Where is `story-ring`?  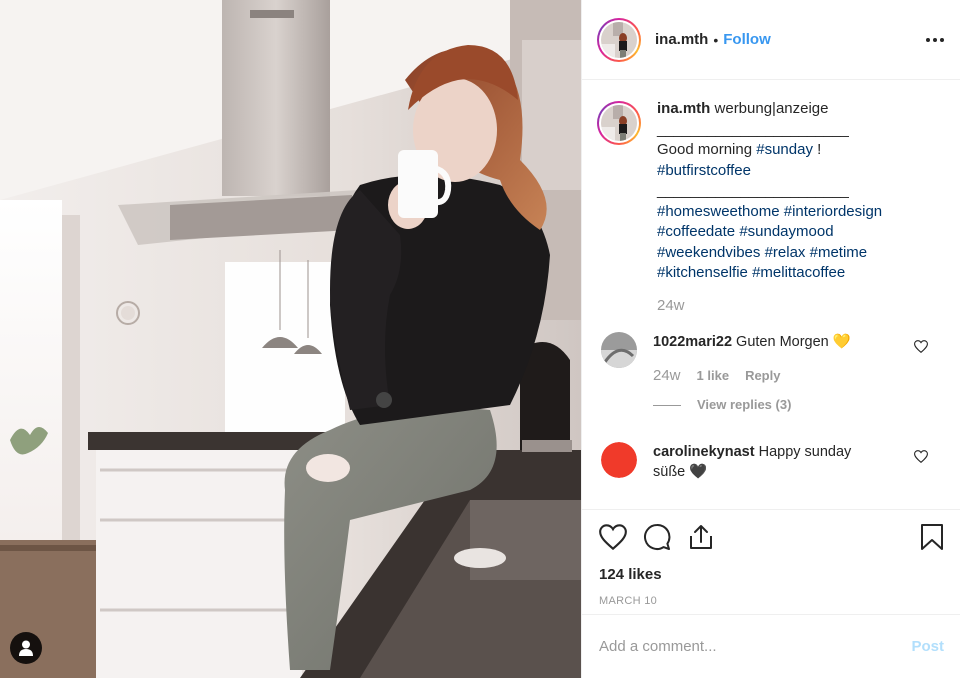
story-ring is located at coordinates (619, 39).